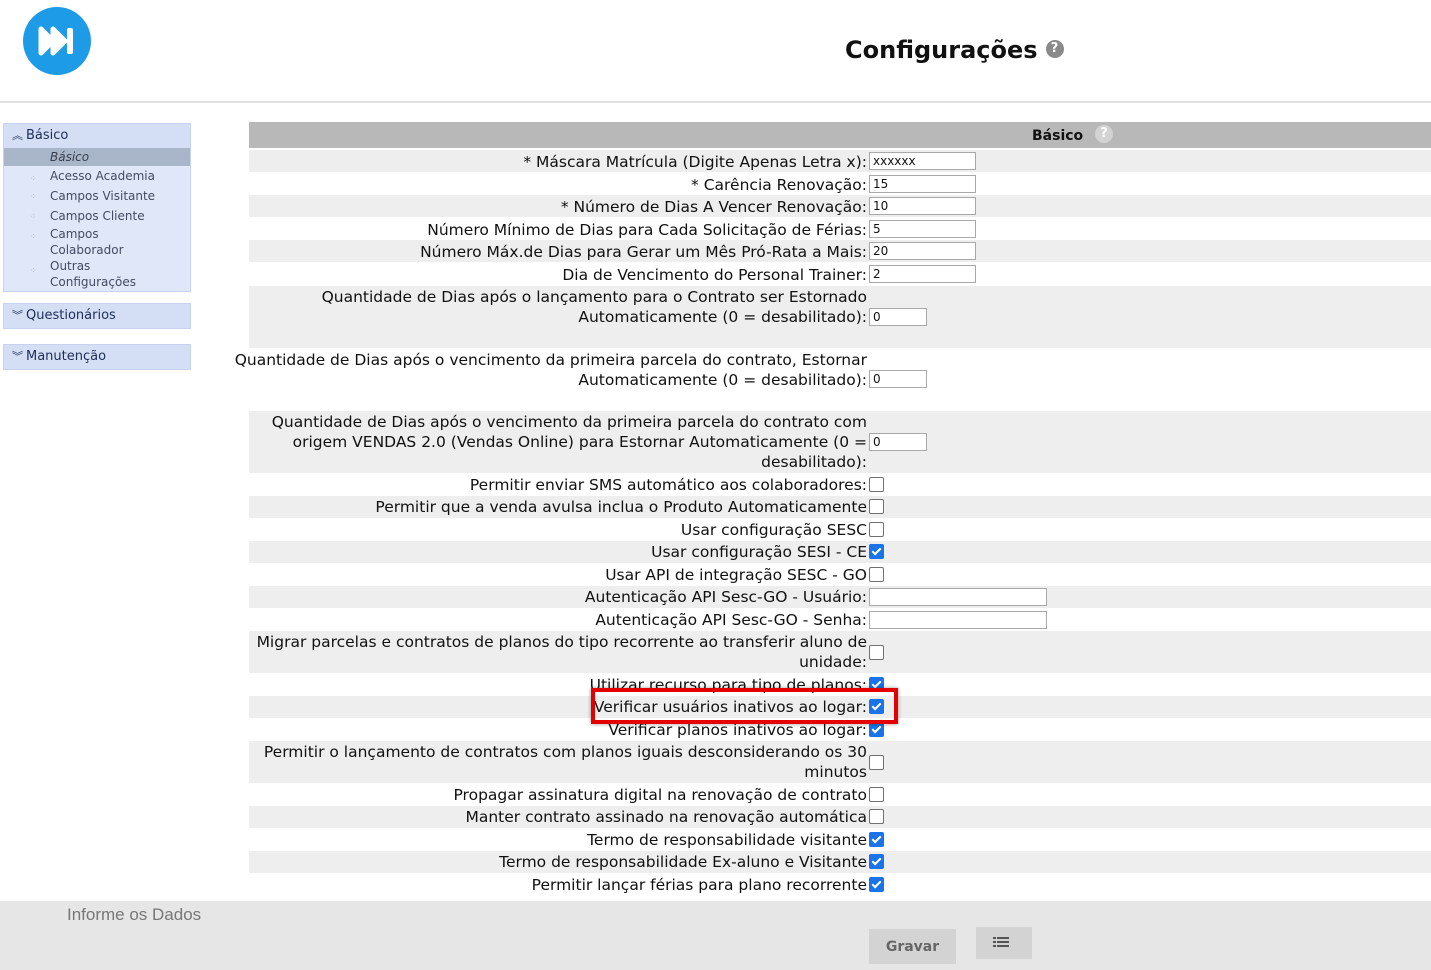  What do you see at coordinates (731, 620) in the screenshot?
I see `field-label: Autenticação API Sesc-GO - Senha:` at bounding box center [731, 620].